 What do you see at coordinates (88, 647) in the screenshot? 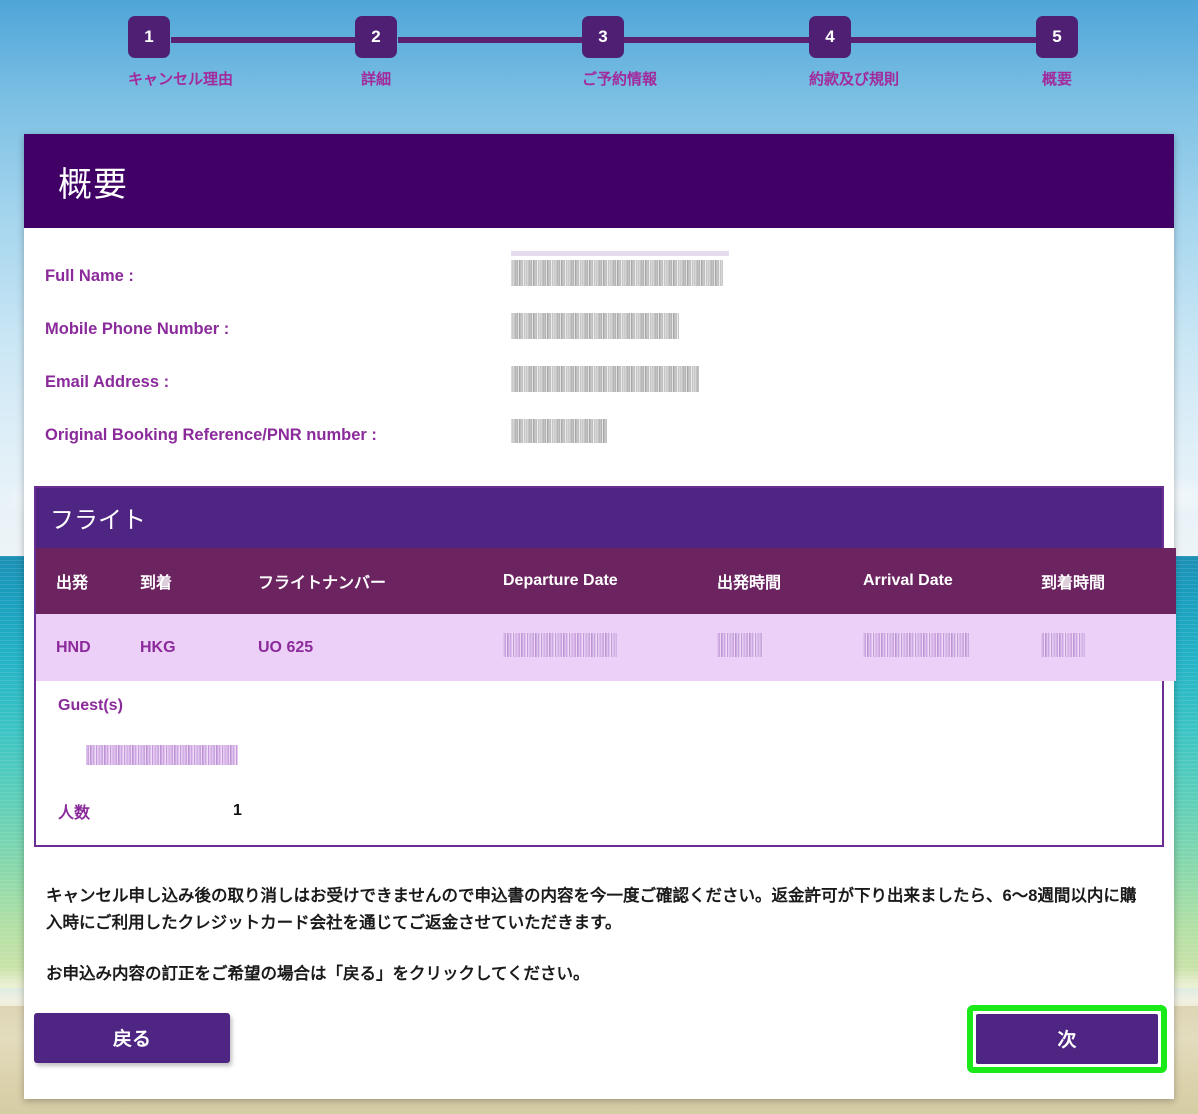
I see `cell-departure: HND` at bounding box center [88, 647].